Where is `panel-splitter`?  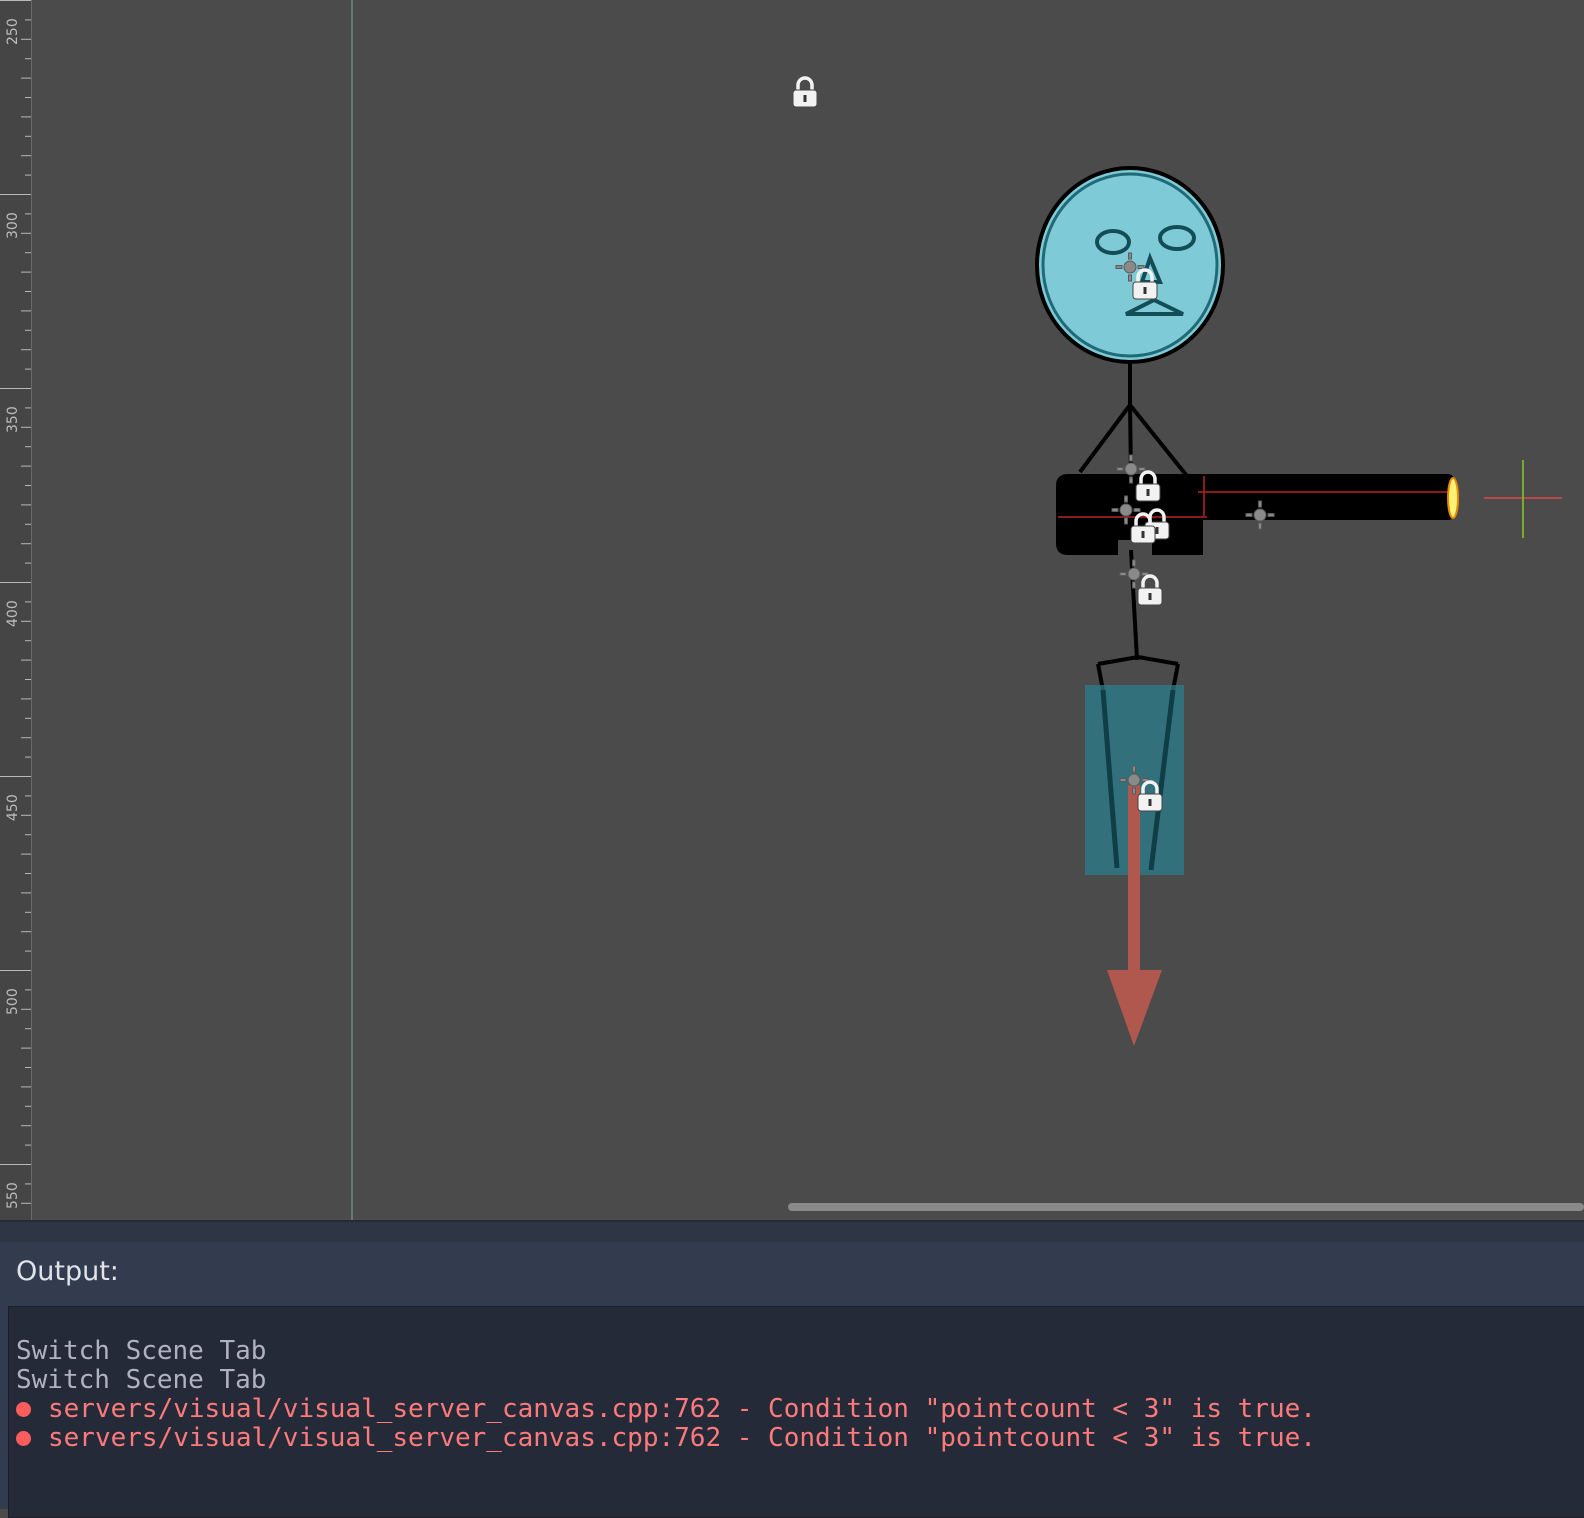
panel-splitter is located at coordinates (792, 1232).